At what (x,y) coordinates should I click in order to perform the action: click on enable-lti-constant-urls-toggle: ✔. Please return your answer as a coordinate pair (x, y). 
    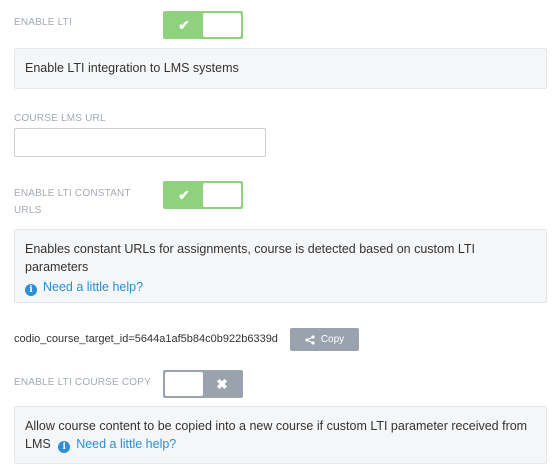
    Looking at the image, I should click on (203, 195).